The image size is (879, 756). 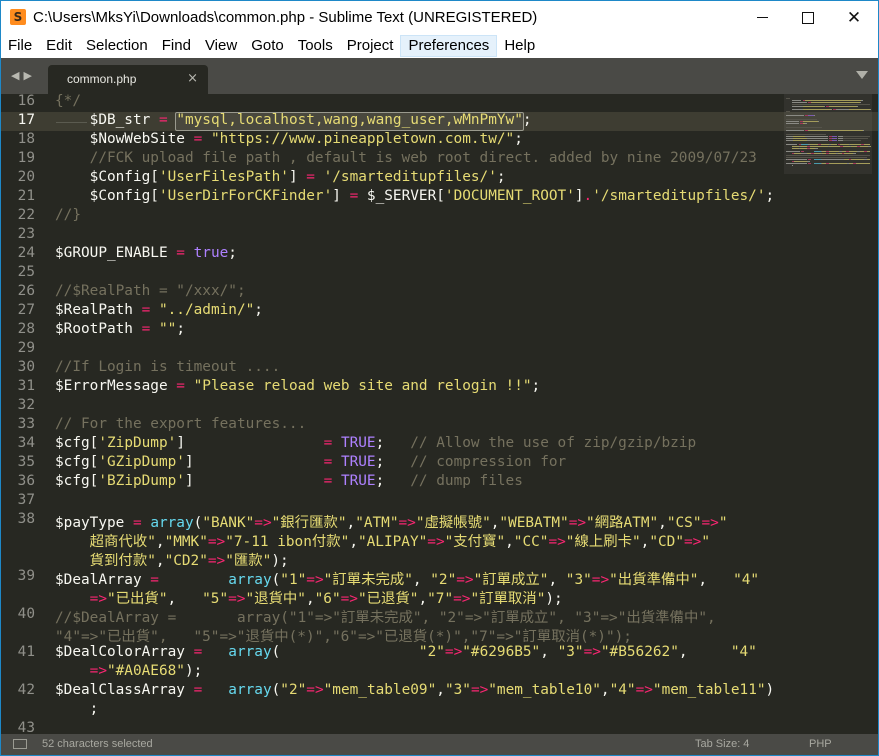 I want to click on code-token: 'BZipDump', so click(x=141, y=481).